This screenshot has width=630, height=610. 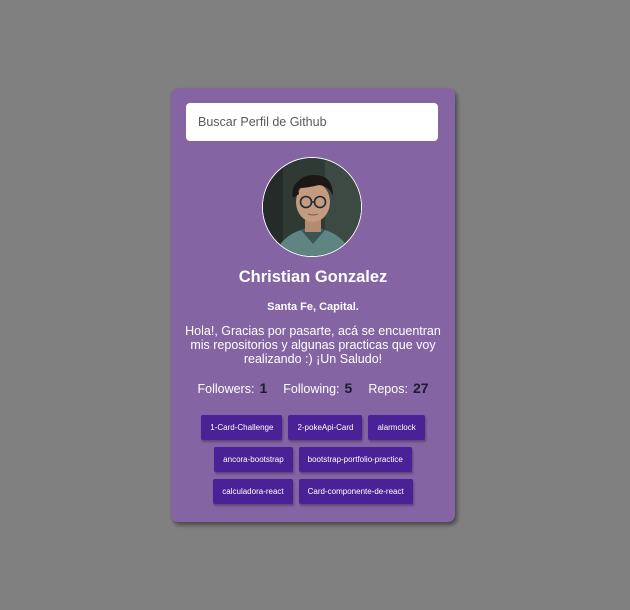 What do you see at coordinates (388, 389) in the screenshot?
I see `repos-label: Repos:` at bounding box center [388, 389].